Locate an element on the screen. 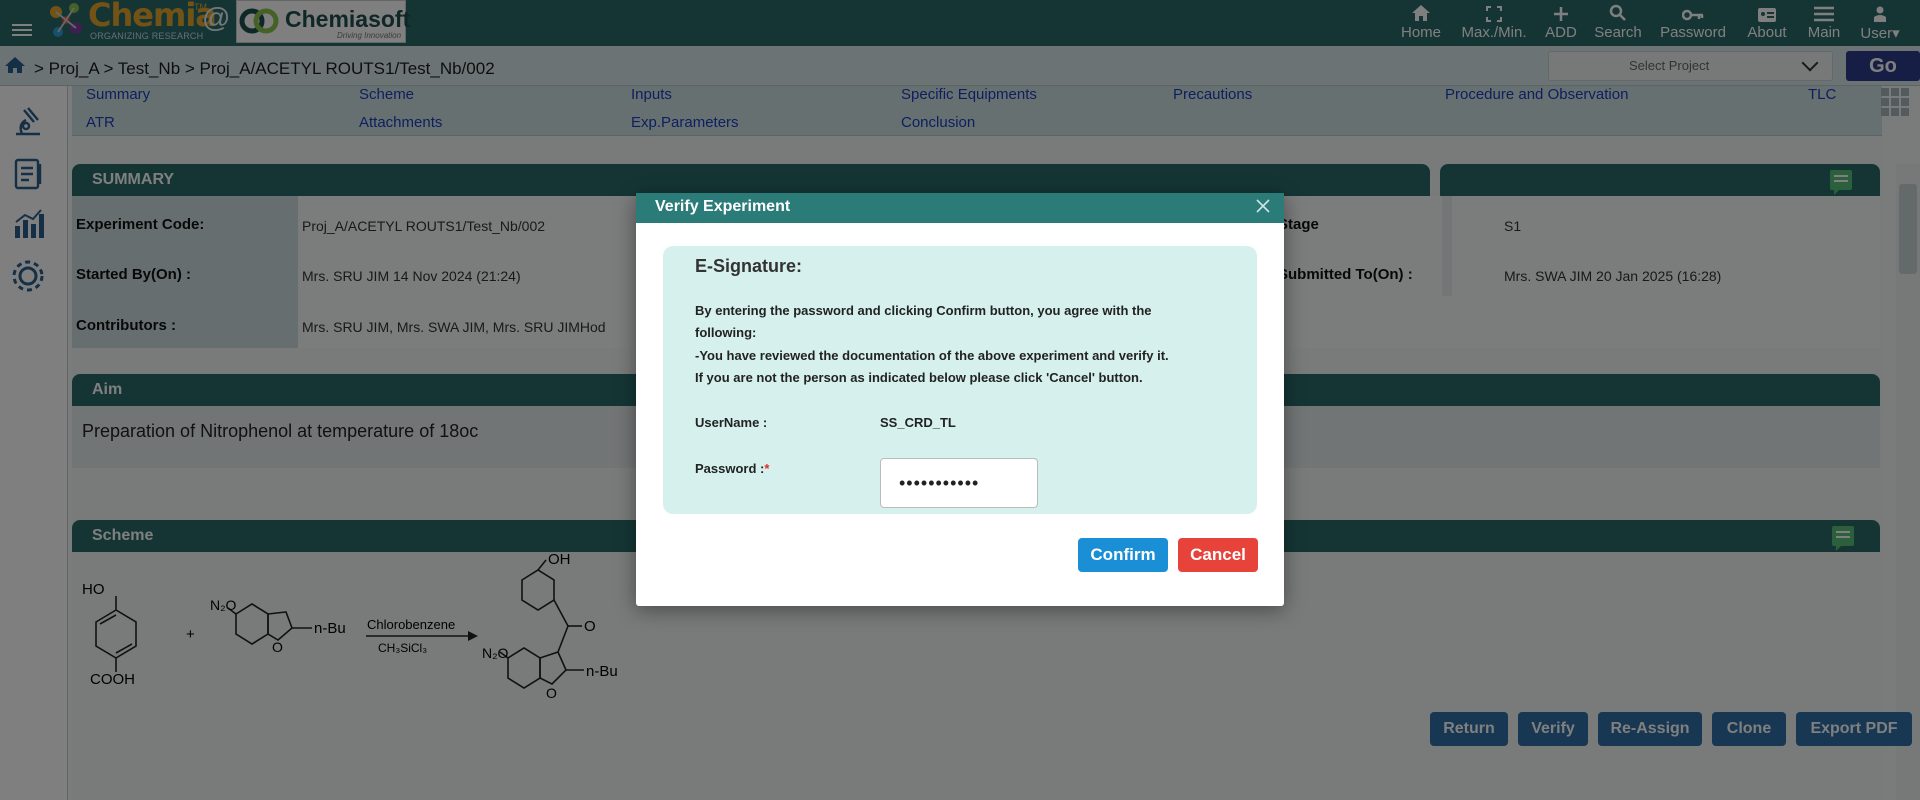 The image size is (1920, 800). password-input: ••••••••••• is located at coordinates (959, 483).